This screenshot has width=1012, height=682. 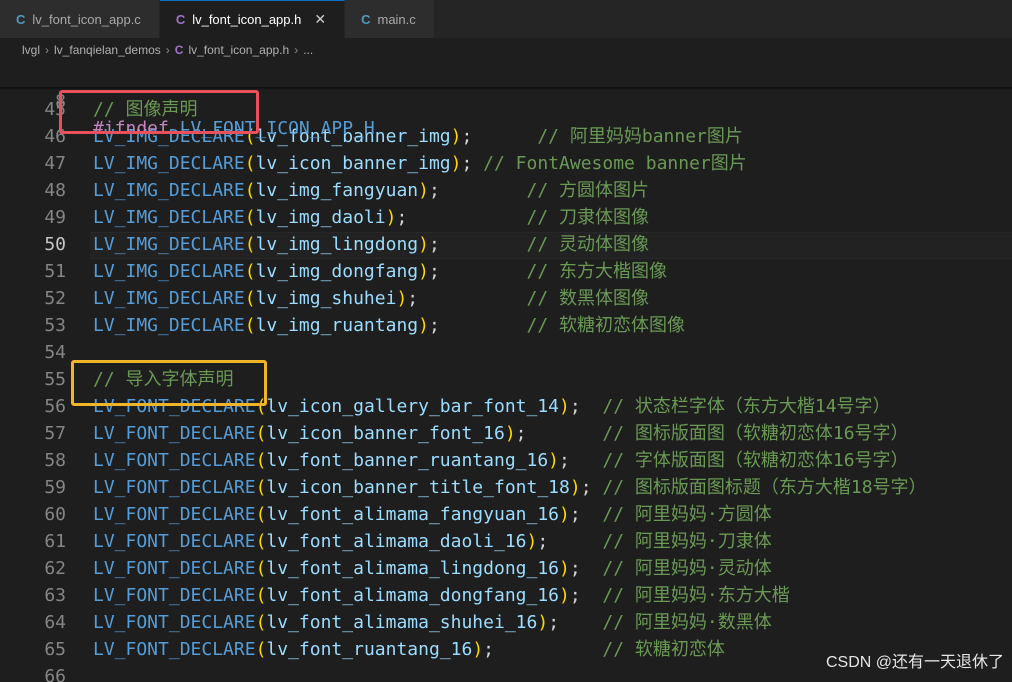 What do you see at coordinates (663, 649) in the screenshot?
I see `code-comment: // 软糖初恋体` at bounding box center [663, 649].